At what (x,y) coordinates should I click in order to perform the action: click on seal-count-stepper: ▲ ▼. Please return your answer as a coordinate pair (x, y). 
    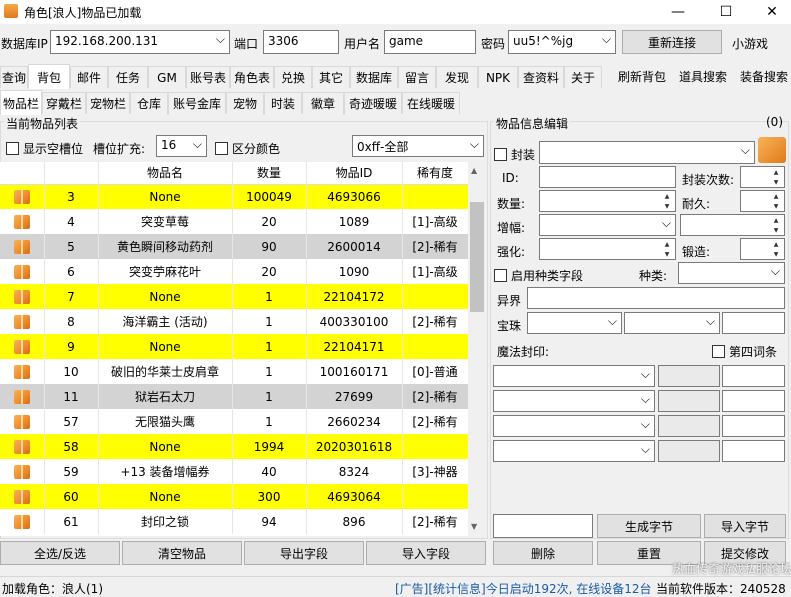
    Looking at the image, I should click on (762, 177).